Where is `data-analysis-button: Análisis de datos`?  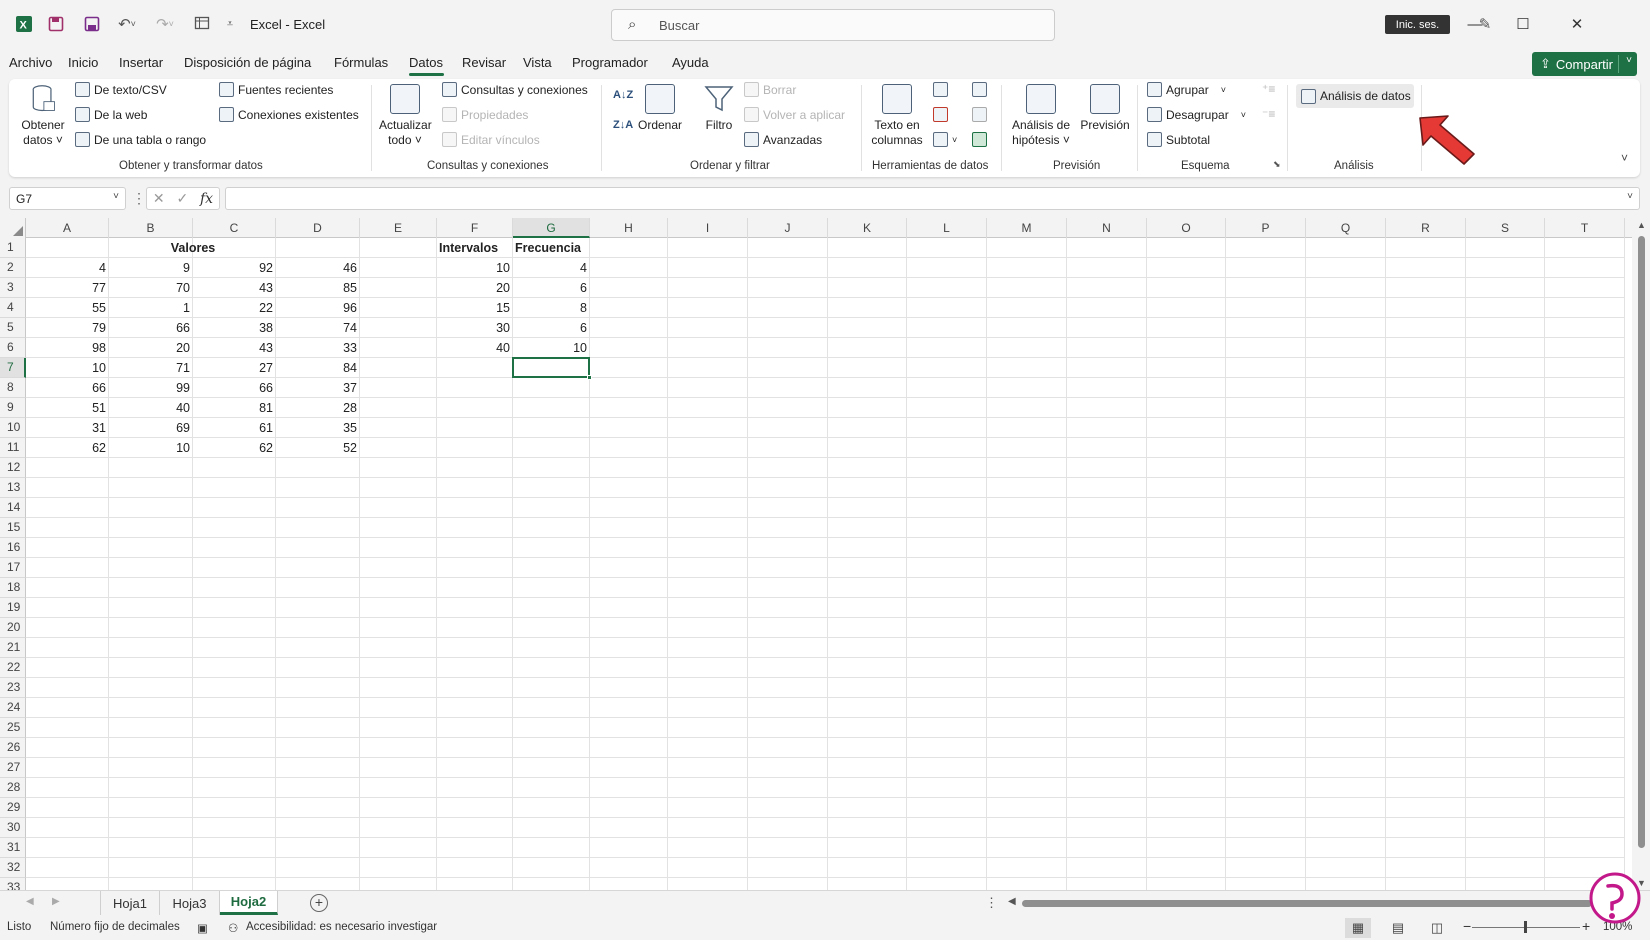 data-analysis-button: Análisis de datos is located at coordinates (1356, 96).